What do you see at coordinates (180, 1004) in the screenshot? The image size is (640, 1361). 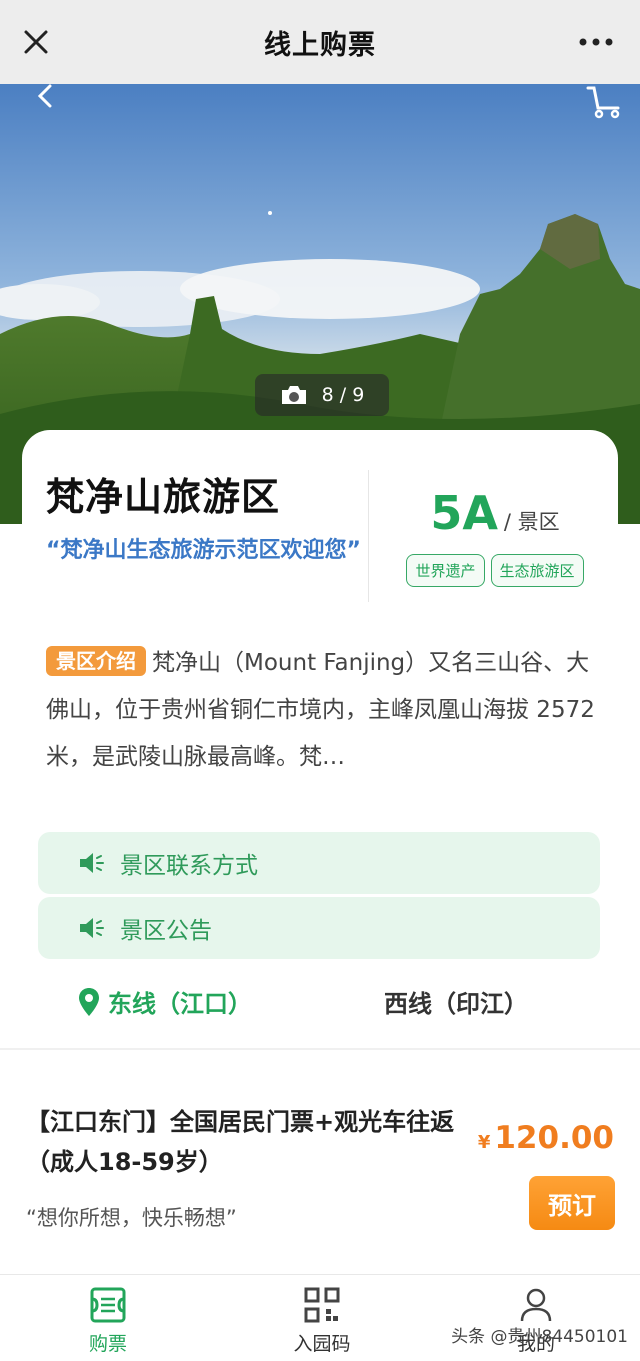 I see `east-route-label: 东线（江口）` at bounding box center [180, 1004].